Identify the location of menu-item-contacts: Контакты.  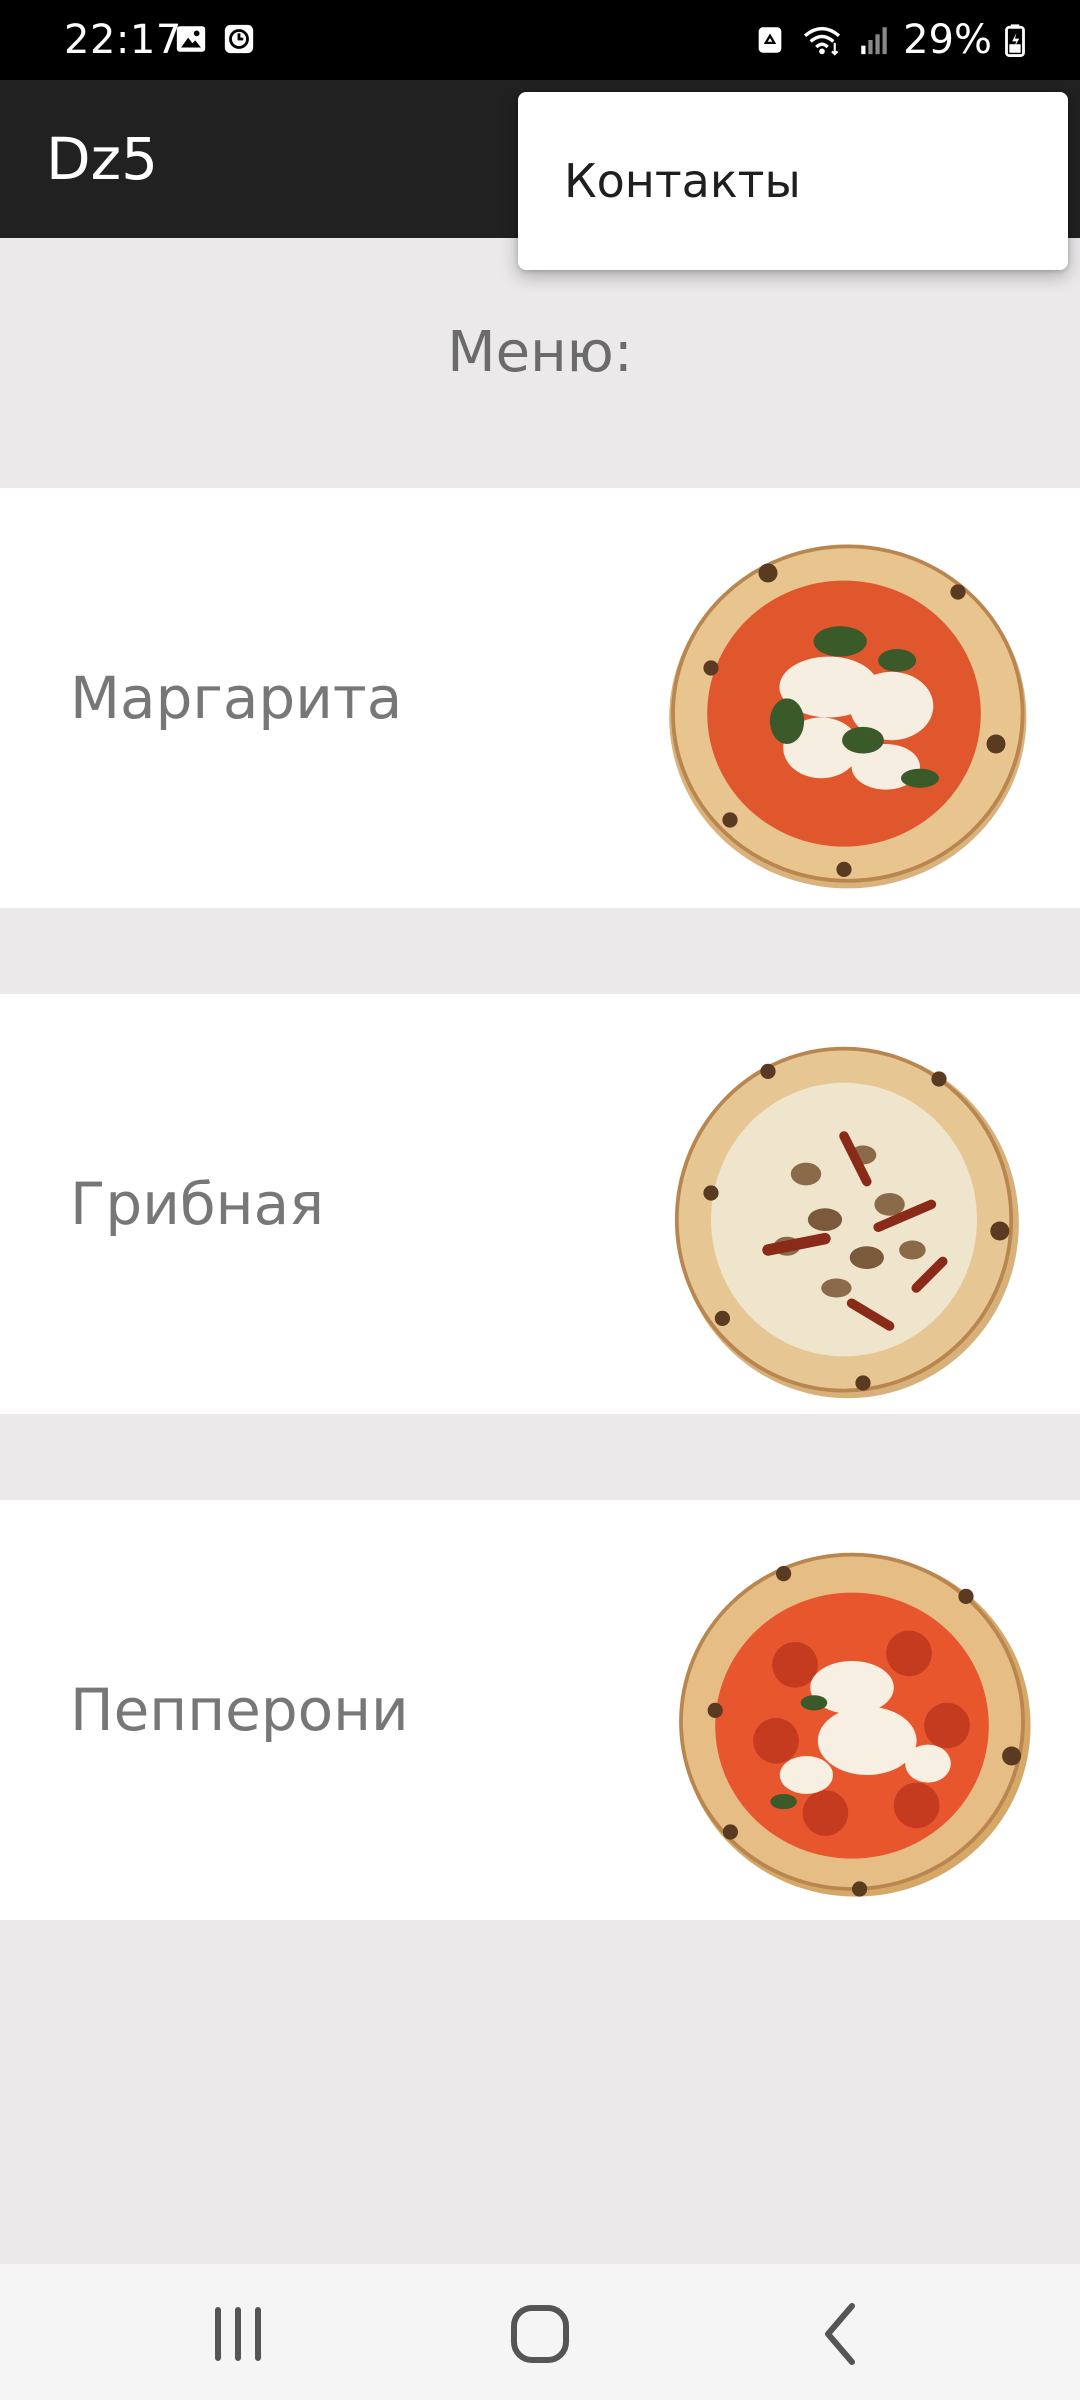
(793, 181).